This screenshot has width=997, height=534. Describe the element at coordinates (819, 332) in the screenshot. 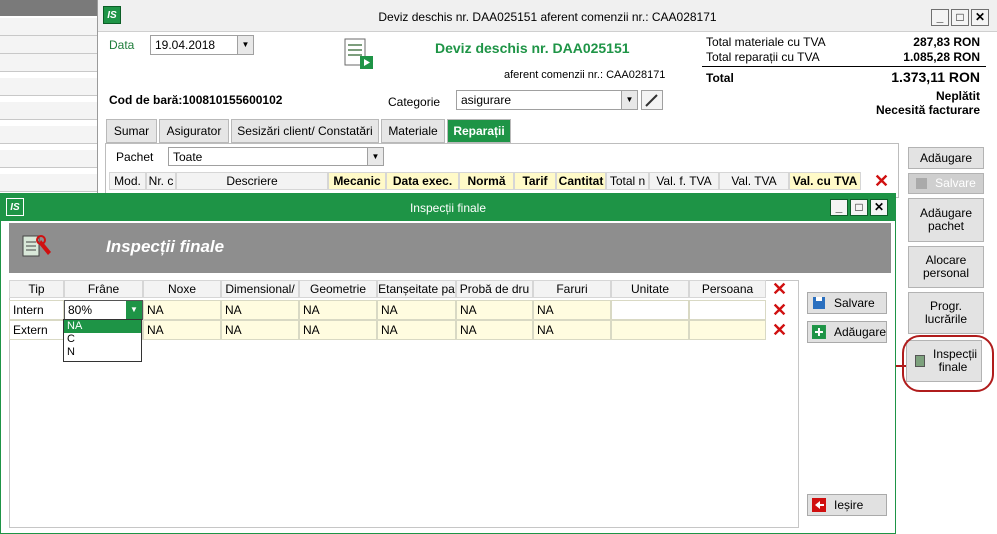

I see `plus-icon` at that location.